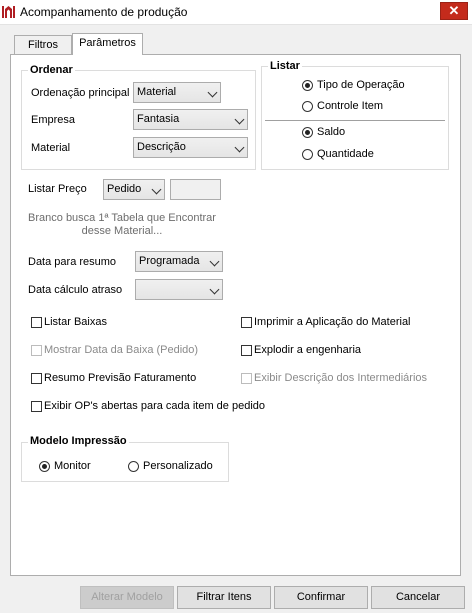  I want to click on confirmar-button: Confirmar, so click(321, 597).